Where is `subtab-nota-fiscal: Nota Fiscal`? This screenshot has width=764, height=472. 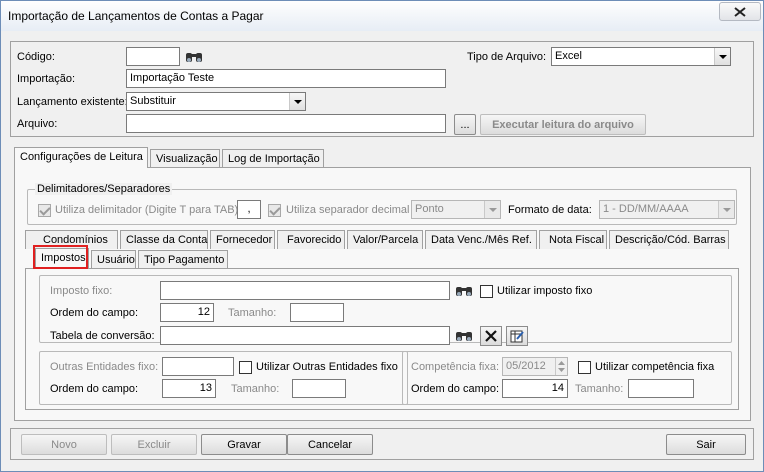
subtab-nota-fiscal: Nota Fiscal is located at coordinates (573, 239).